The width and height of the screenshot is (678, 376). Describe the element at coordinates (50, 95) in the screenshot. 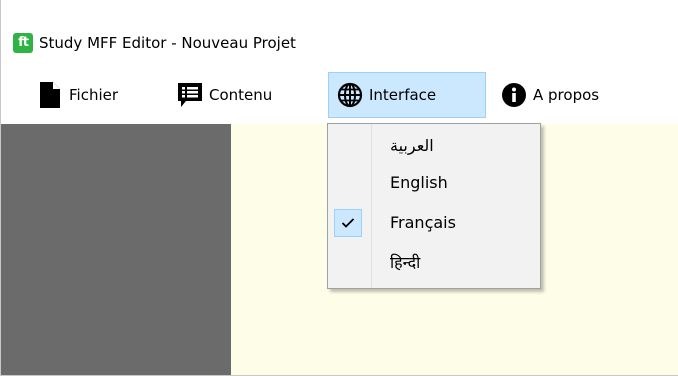

I see `file-icon` at that location.